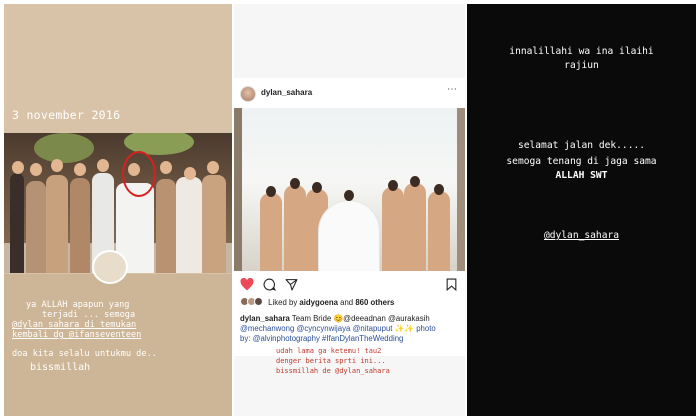 This screenshot has height=420, width=700. Describe the element at coordinates (329, 351) in the screenshot. I see `red-overlay-line: udah lama ga ketemu! tau2` at that location.